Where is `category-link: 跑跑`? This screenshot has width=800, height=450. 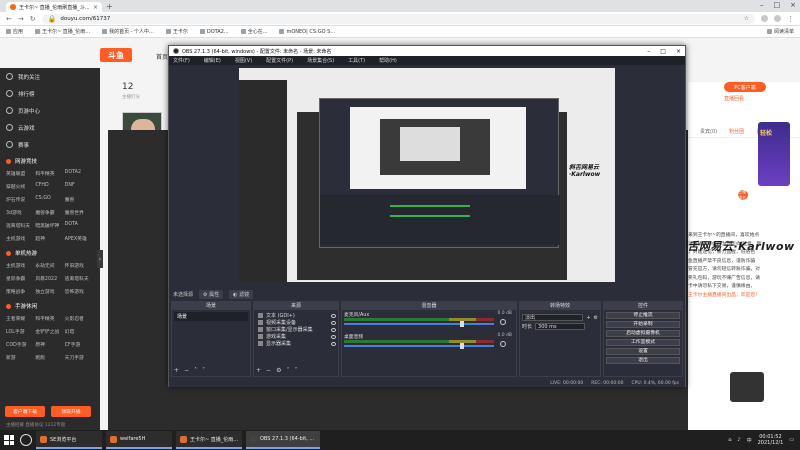
category-link: 跑跑 is located at coordinates (49, 357).